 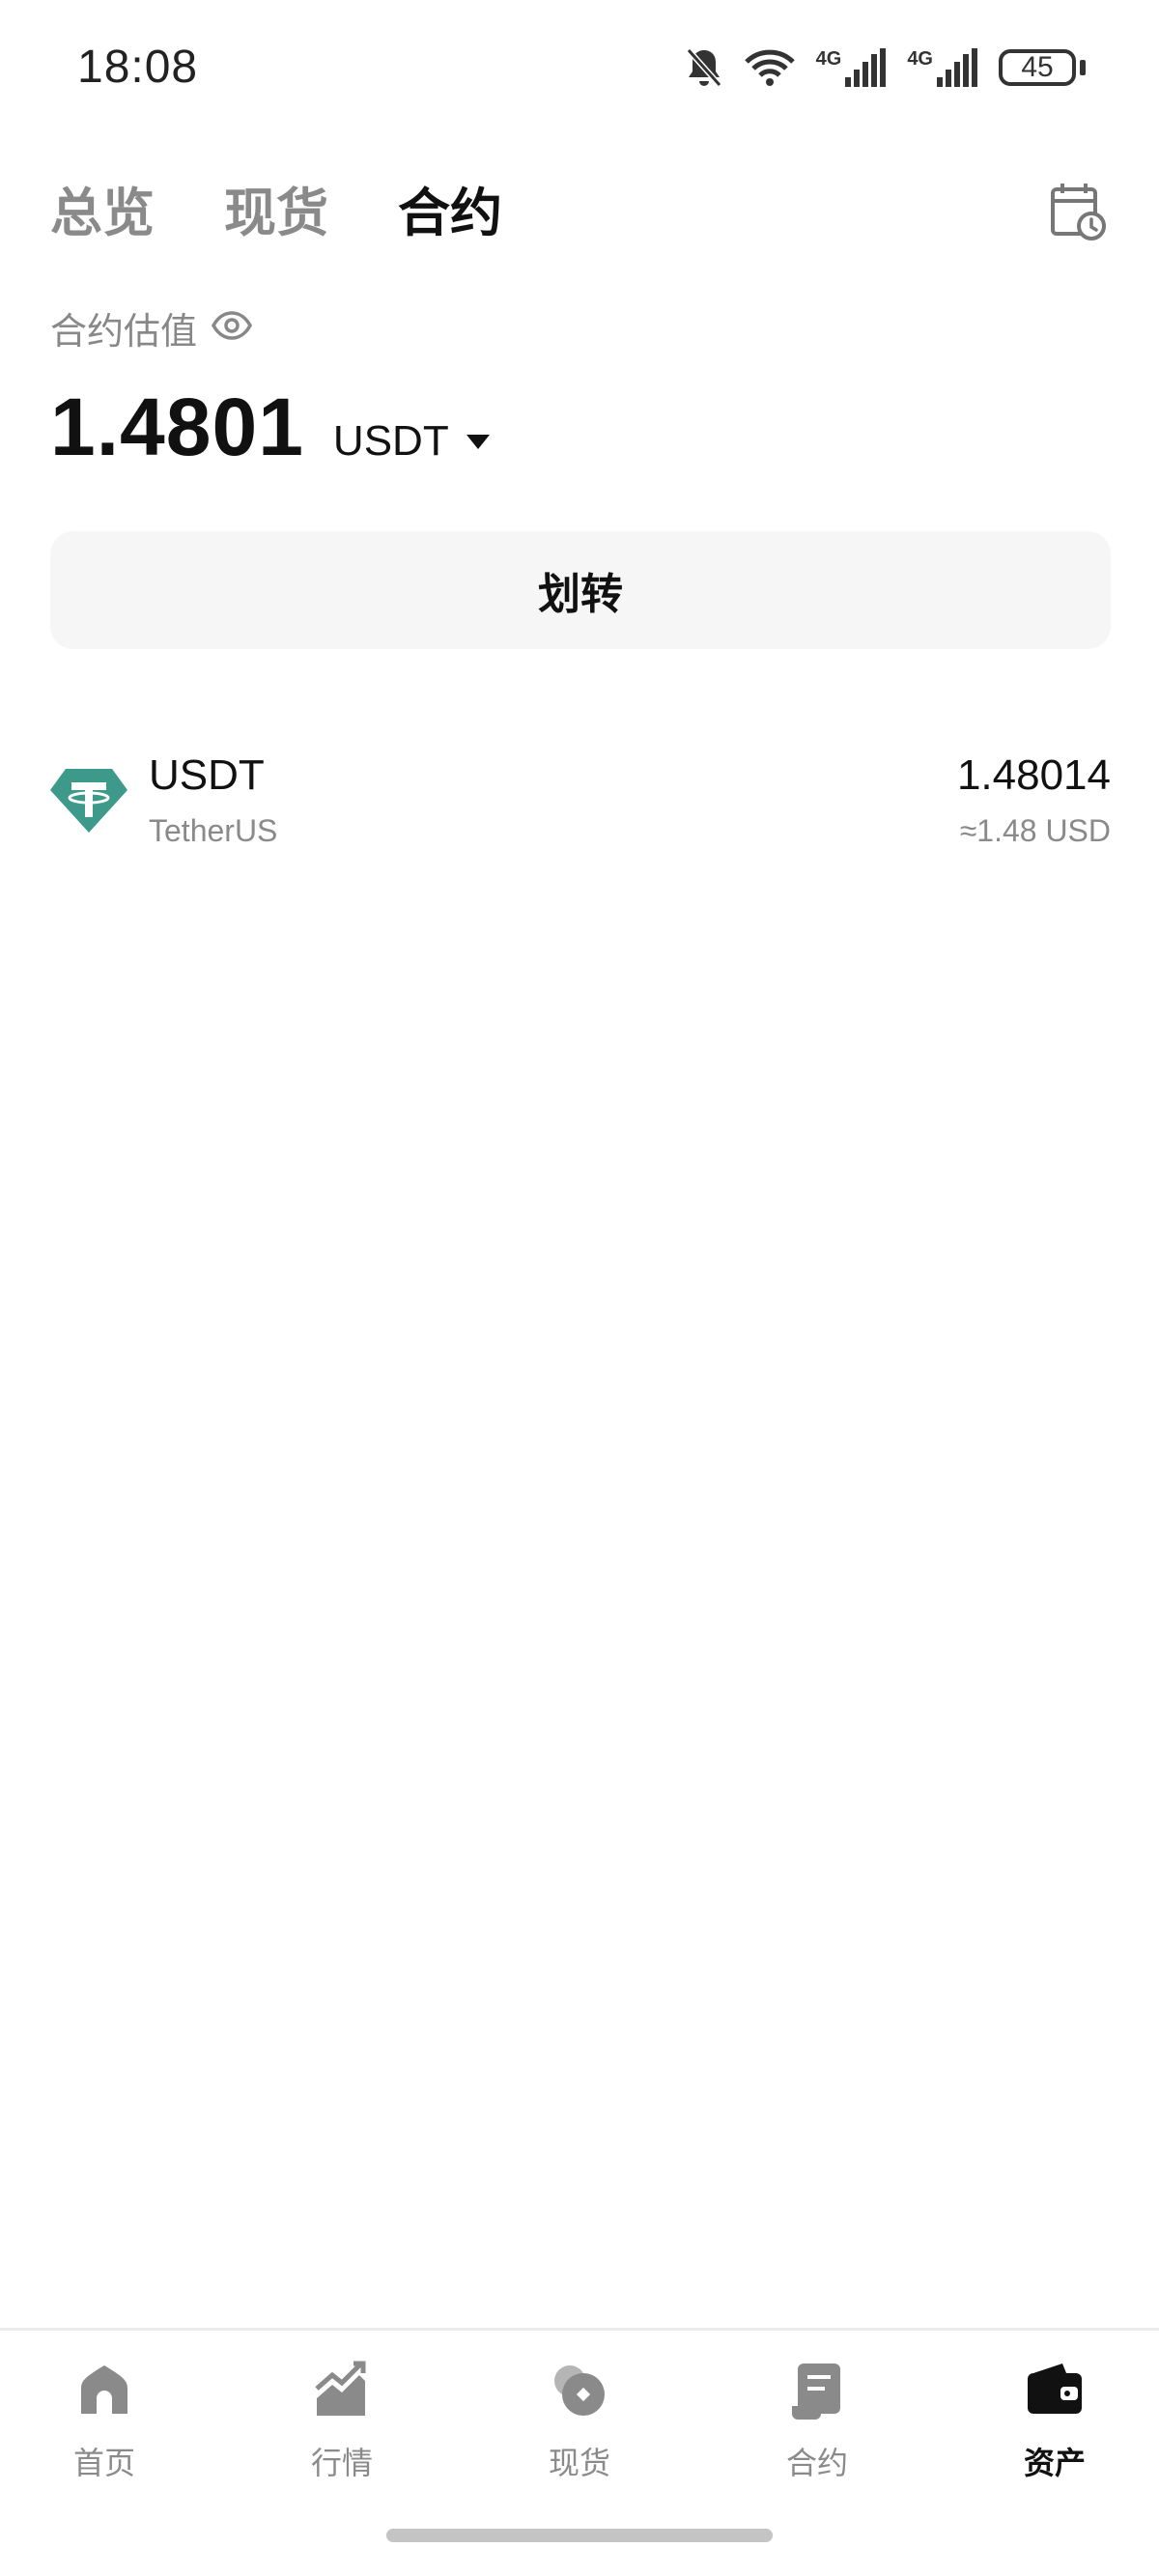 I want to click on battery-icon: 45, so click(x=1042, y=67).